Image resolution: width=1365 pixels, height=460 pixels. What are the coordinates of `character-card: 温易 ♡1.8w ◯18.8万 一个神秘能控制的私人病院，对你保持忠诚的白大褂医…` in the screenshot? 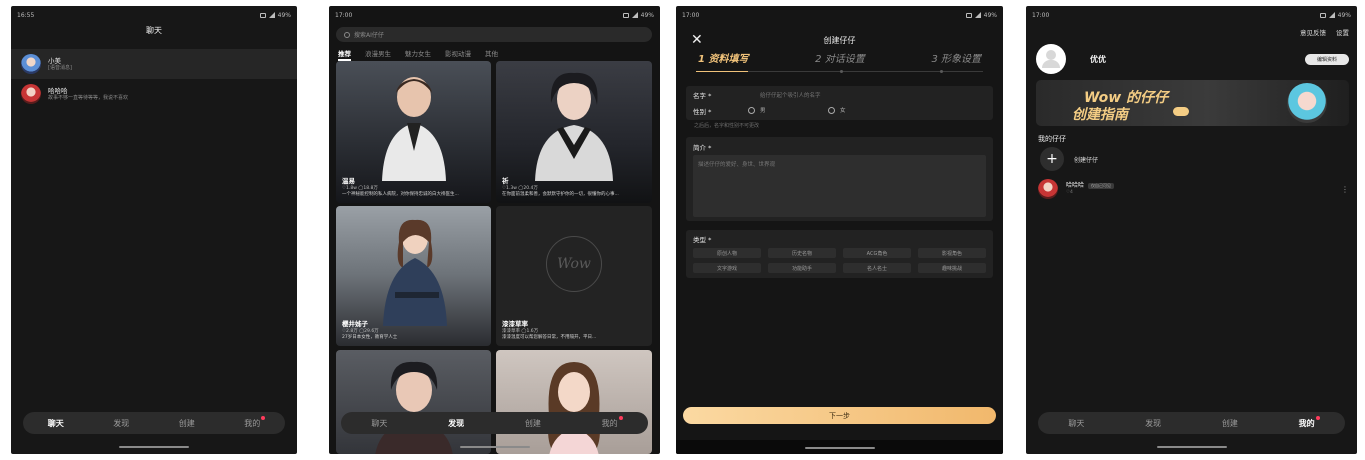 It's located at (413, 132).